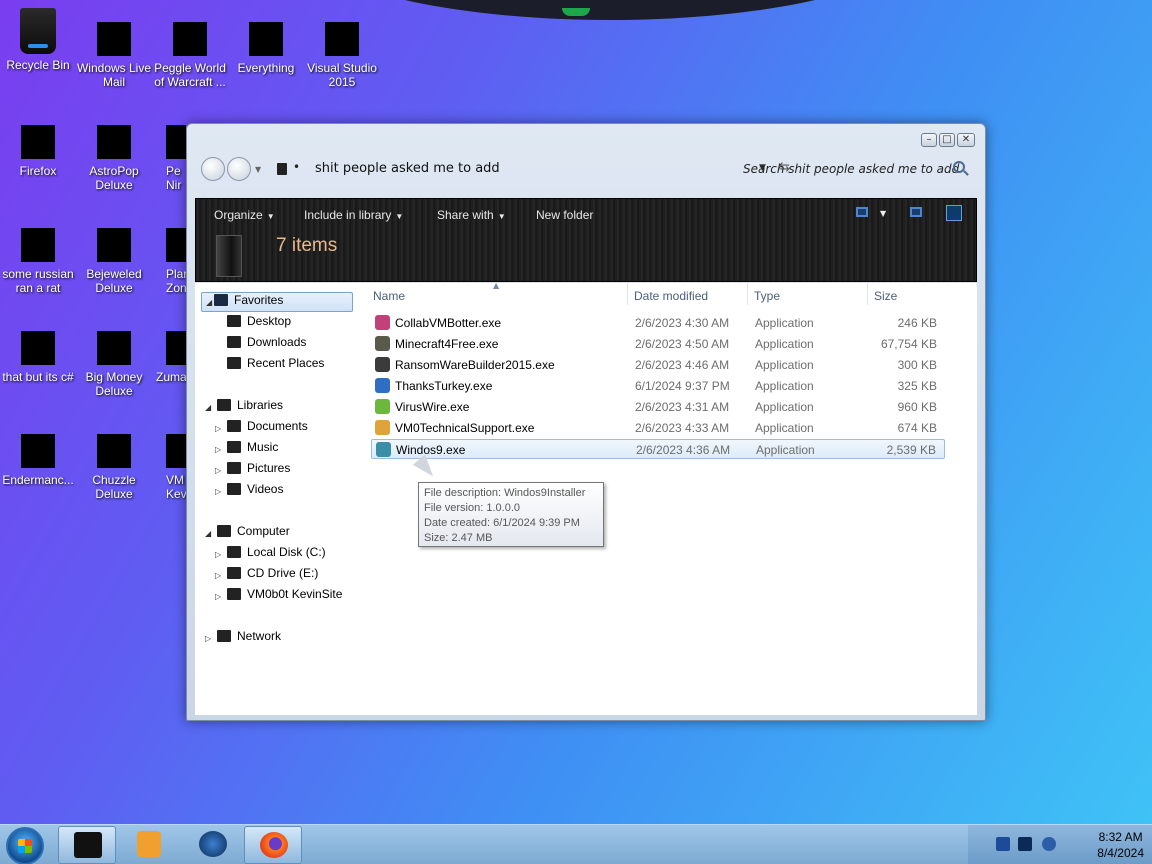  Describe the element at coordinates (247, 534) in the screenshot. I see `nav-computer: ◢ Computer` at that location.